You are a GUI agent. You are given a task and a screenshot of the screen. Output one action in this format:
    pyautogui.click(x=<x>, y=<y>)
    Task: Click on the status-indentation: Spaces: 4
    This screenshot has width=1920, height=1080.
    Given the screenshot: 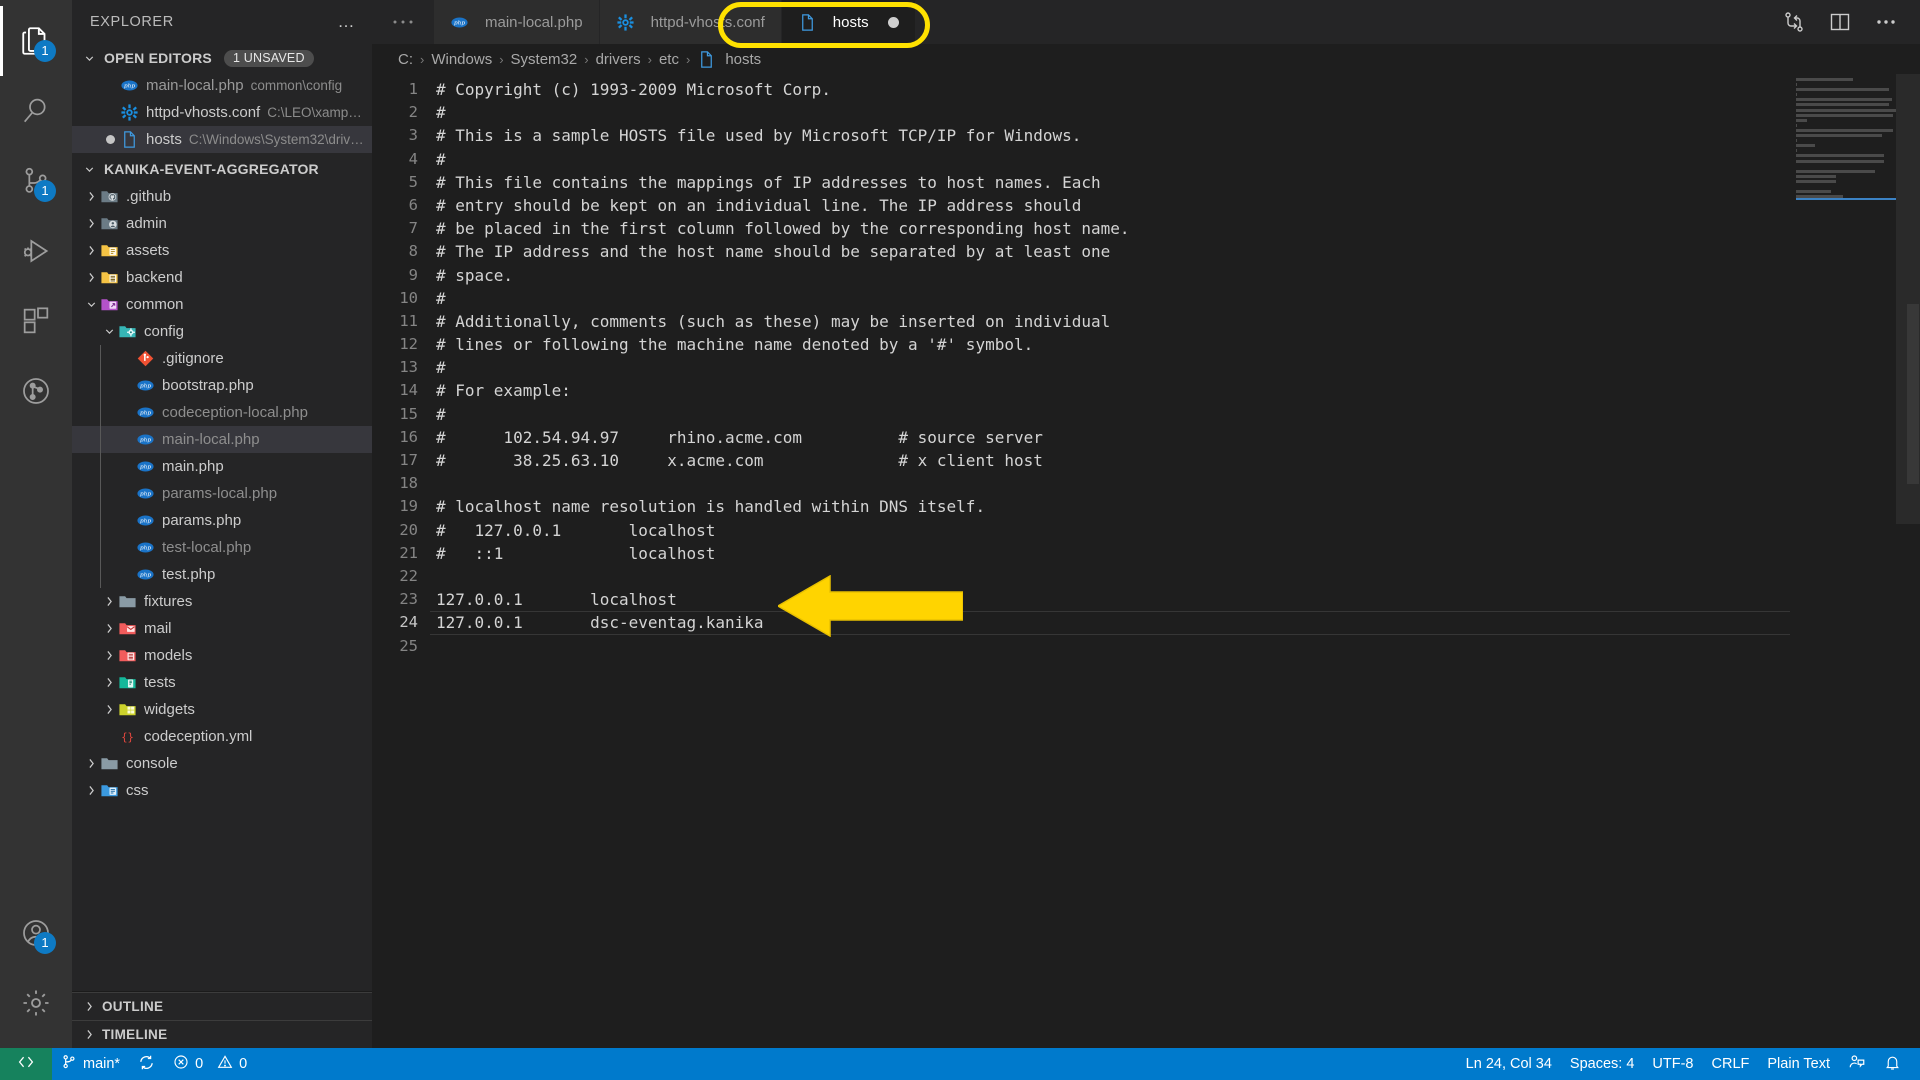 What is the action you would take?
    pyautogui.click(x=1602, y=1064)
    